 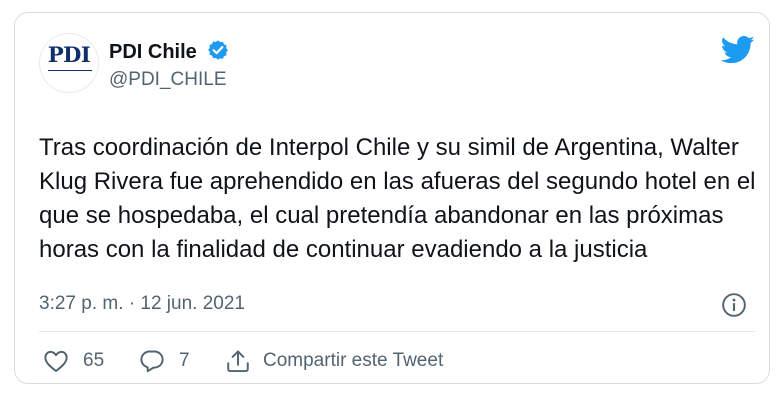 What do you see at coordinates (69, 54) in the screenshot?
I see `avatar-logo: PDI` at bounding box center [69, 54].